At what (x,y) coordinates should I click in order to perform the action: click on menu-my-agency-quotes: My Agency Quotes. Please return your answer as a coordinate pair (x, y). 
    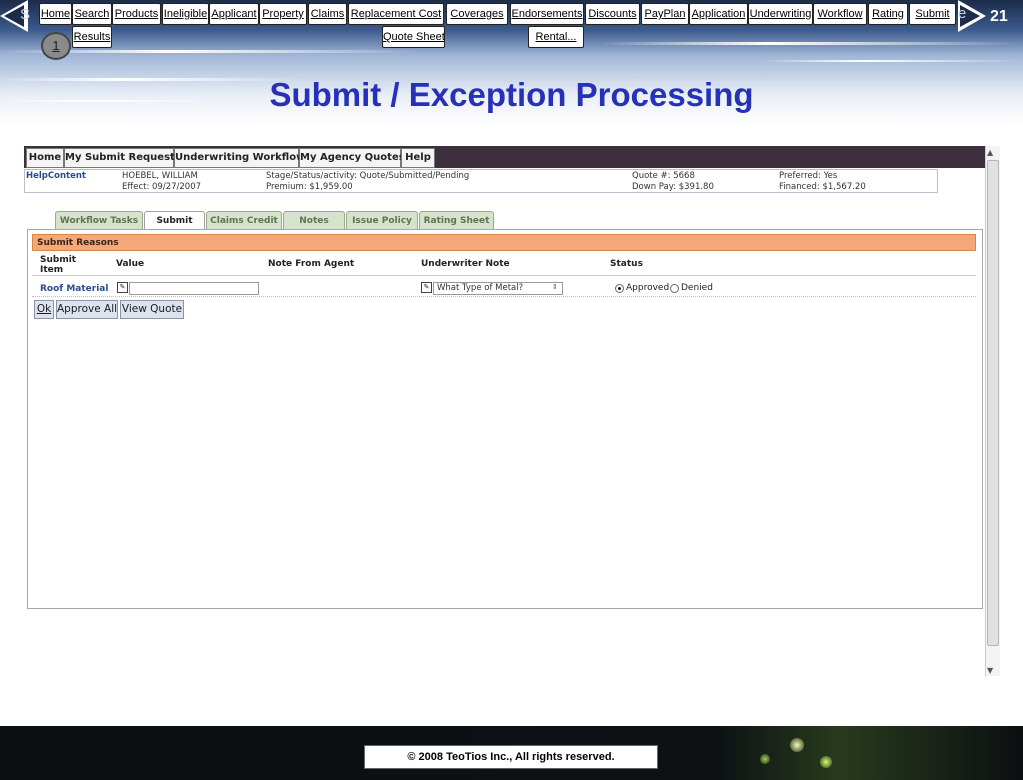
    Looking at the image, I should click on (352, 158).